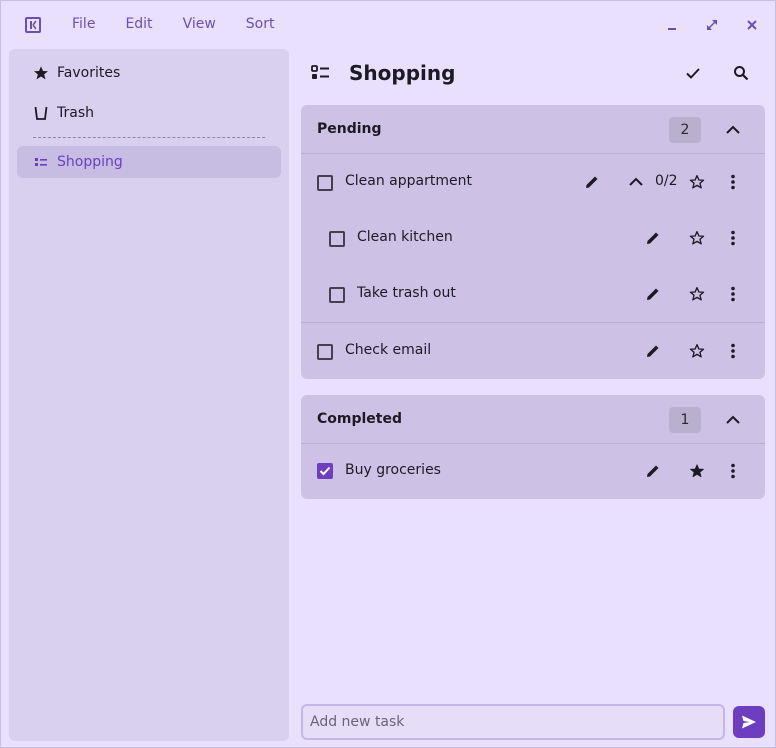 The width and height of the screenshot is (776, 748). I want to click on maximize-button, so click(712, 25).